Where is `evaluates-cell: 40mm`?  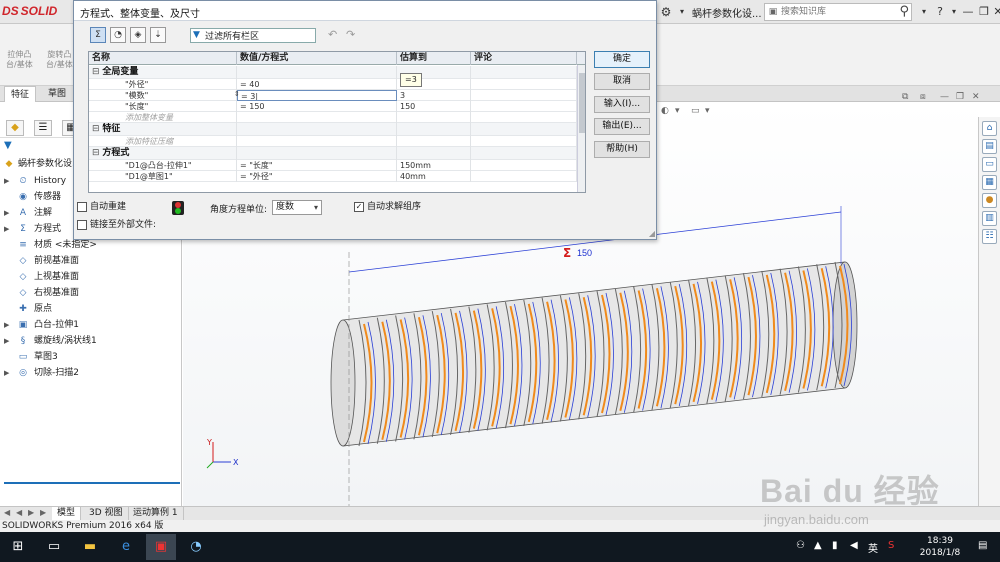 evaluates-cell: 40mm is located at coordinates (434, 176).